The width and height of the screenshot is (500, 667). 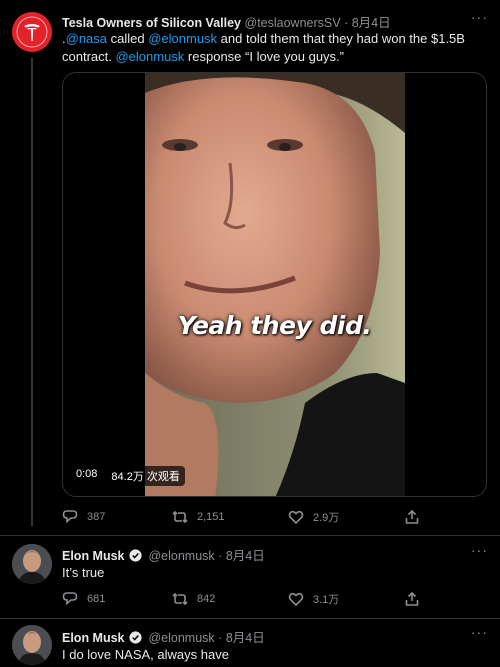 I want to click on video-meta: 0:08 84.2万 次观看, so click(x=128, y=476).